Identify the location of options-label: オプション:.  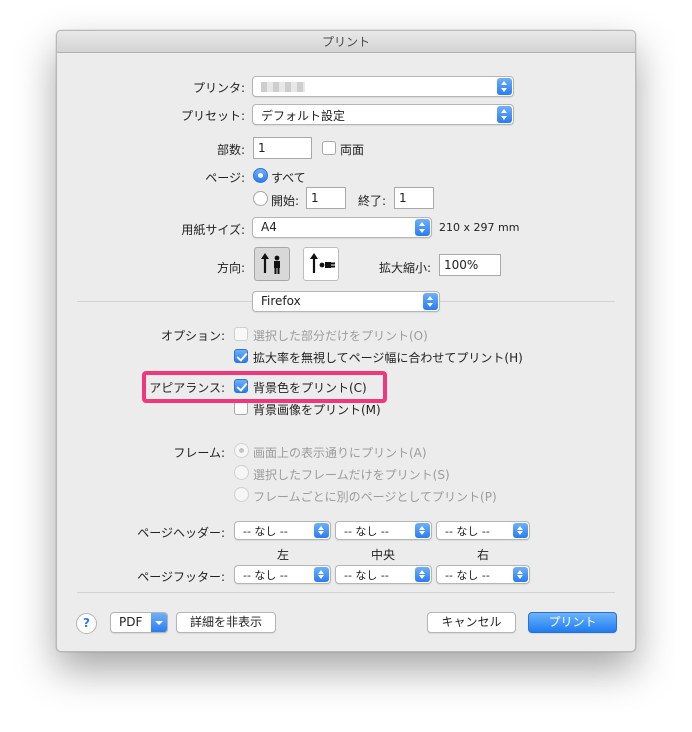
(192, 336).